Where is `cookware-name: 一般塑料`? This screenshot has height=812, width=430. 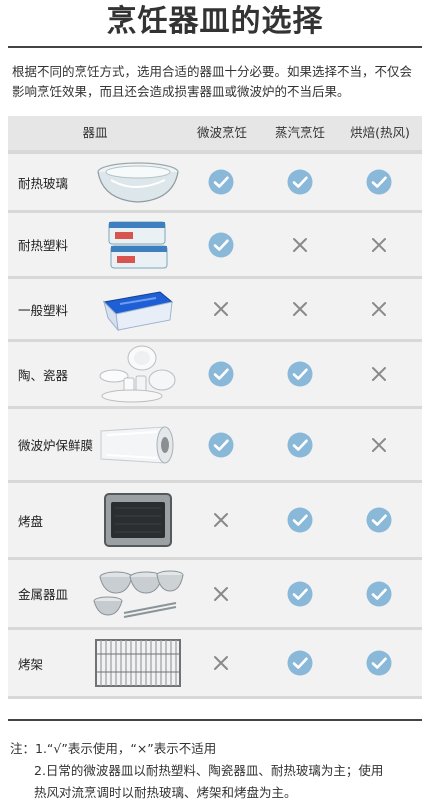 cookware-name: 一般塑料 is located at coordinates (43, 310).